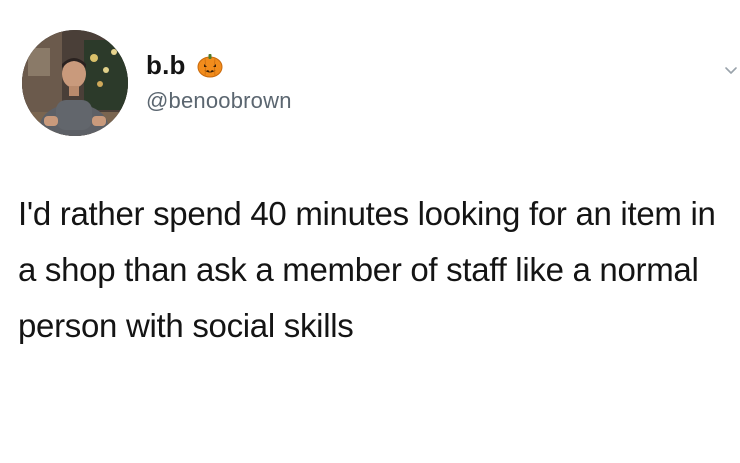  Describe the element at coordinates (219, 101) in the screenshot. I see `user-handle: @benoobrown` at that location.